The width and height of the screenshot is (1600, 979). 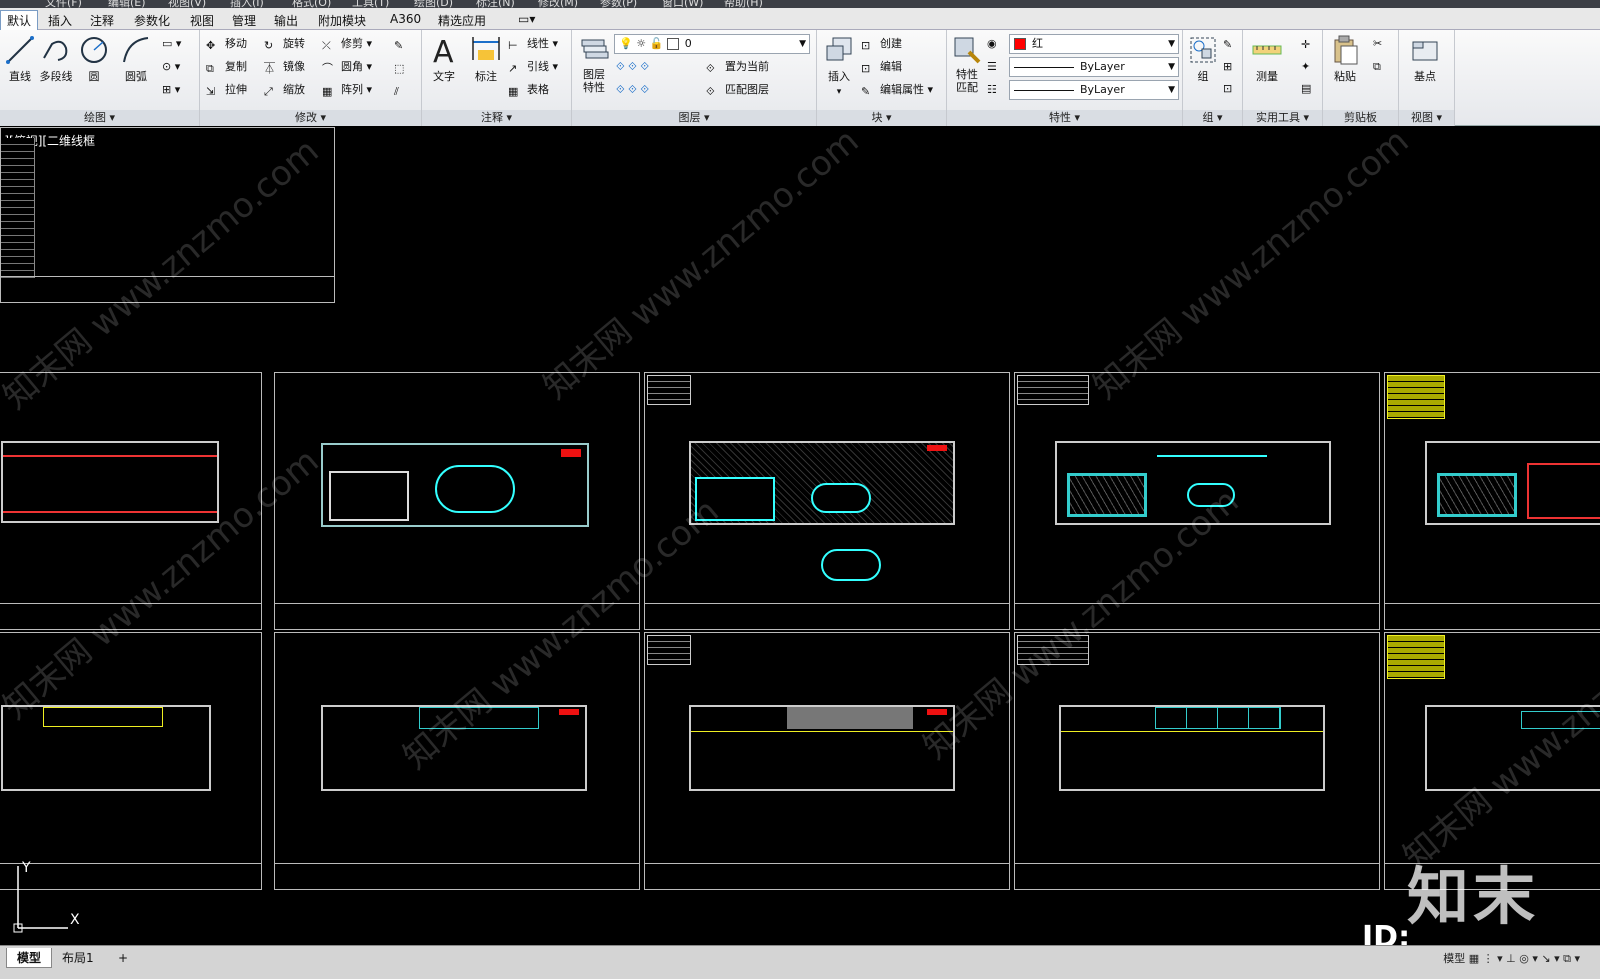 I want to click on menu-item-file: 文件(F), so click(x=63, y=4).